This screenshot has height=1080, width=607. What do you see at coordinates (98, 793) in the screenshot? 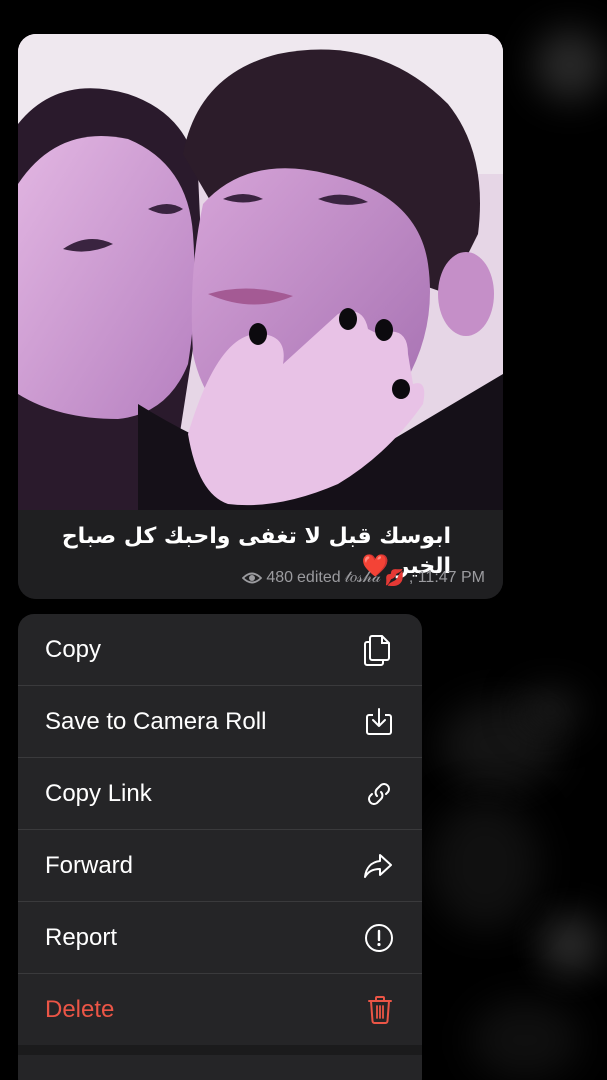
I see `copy-link-label: Copy Link` at bounding box center [98, 793].